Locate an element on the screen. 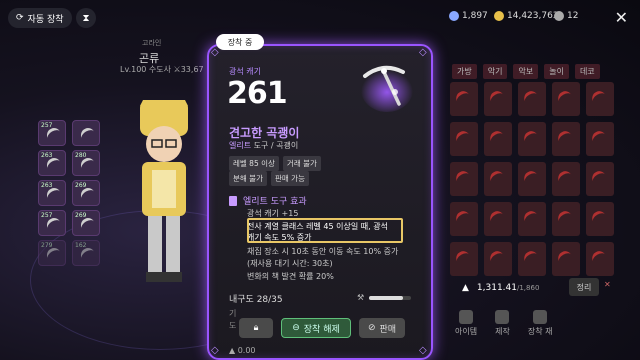  item-type: 도구 / 곡괭이 is located at coordinates (275, 145).